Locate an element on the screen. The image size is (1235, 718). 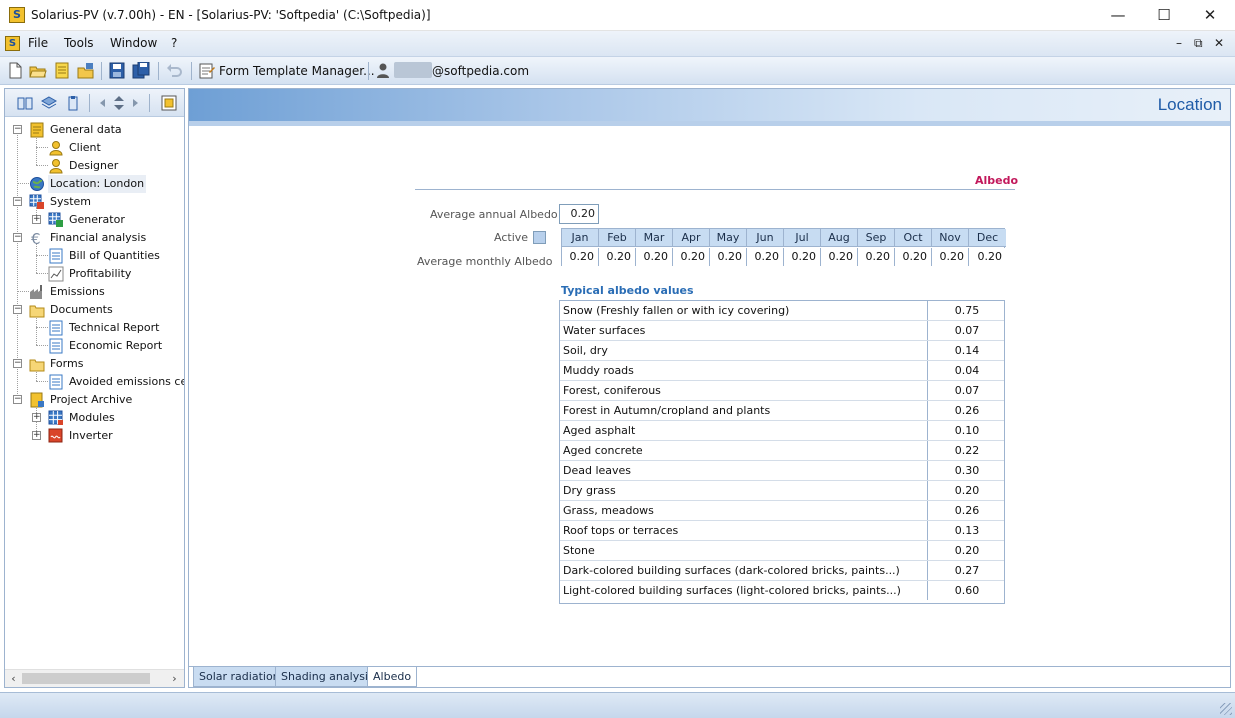
surface-name: Grass, meadows is located at coordinates (745, 510).